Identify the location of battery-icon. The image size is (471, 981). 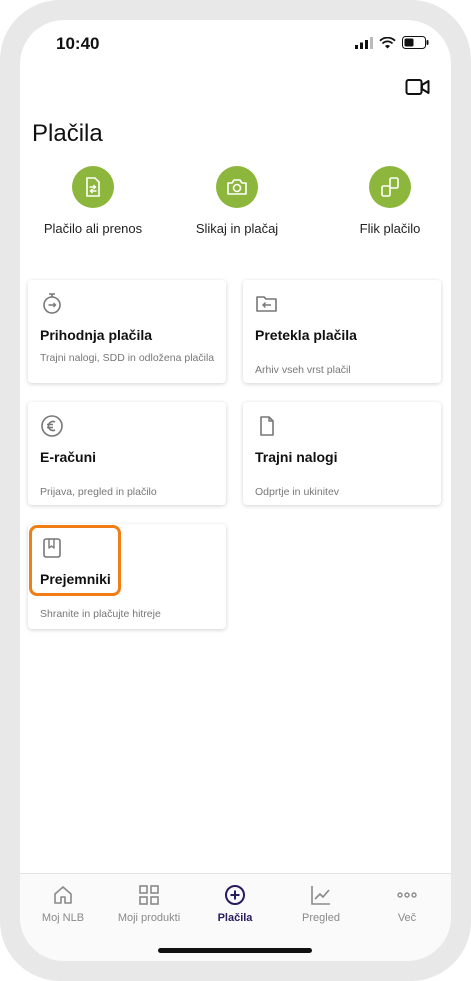
(415, 42).